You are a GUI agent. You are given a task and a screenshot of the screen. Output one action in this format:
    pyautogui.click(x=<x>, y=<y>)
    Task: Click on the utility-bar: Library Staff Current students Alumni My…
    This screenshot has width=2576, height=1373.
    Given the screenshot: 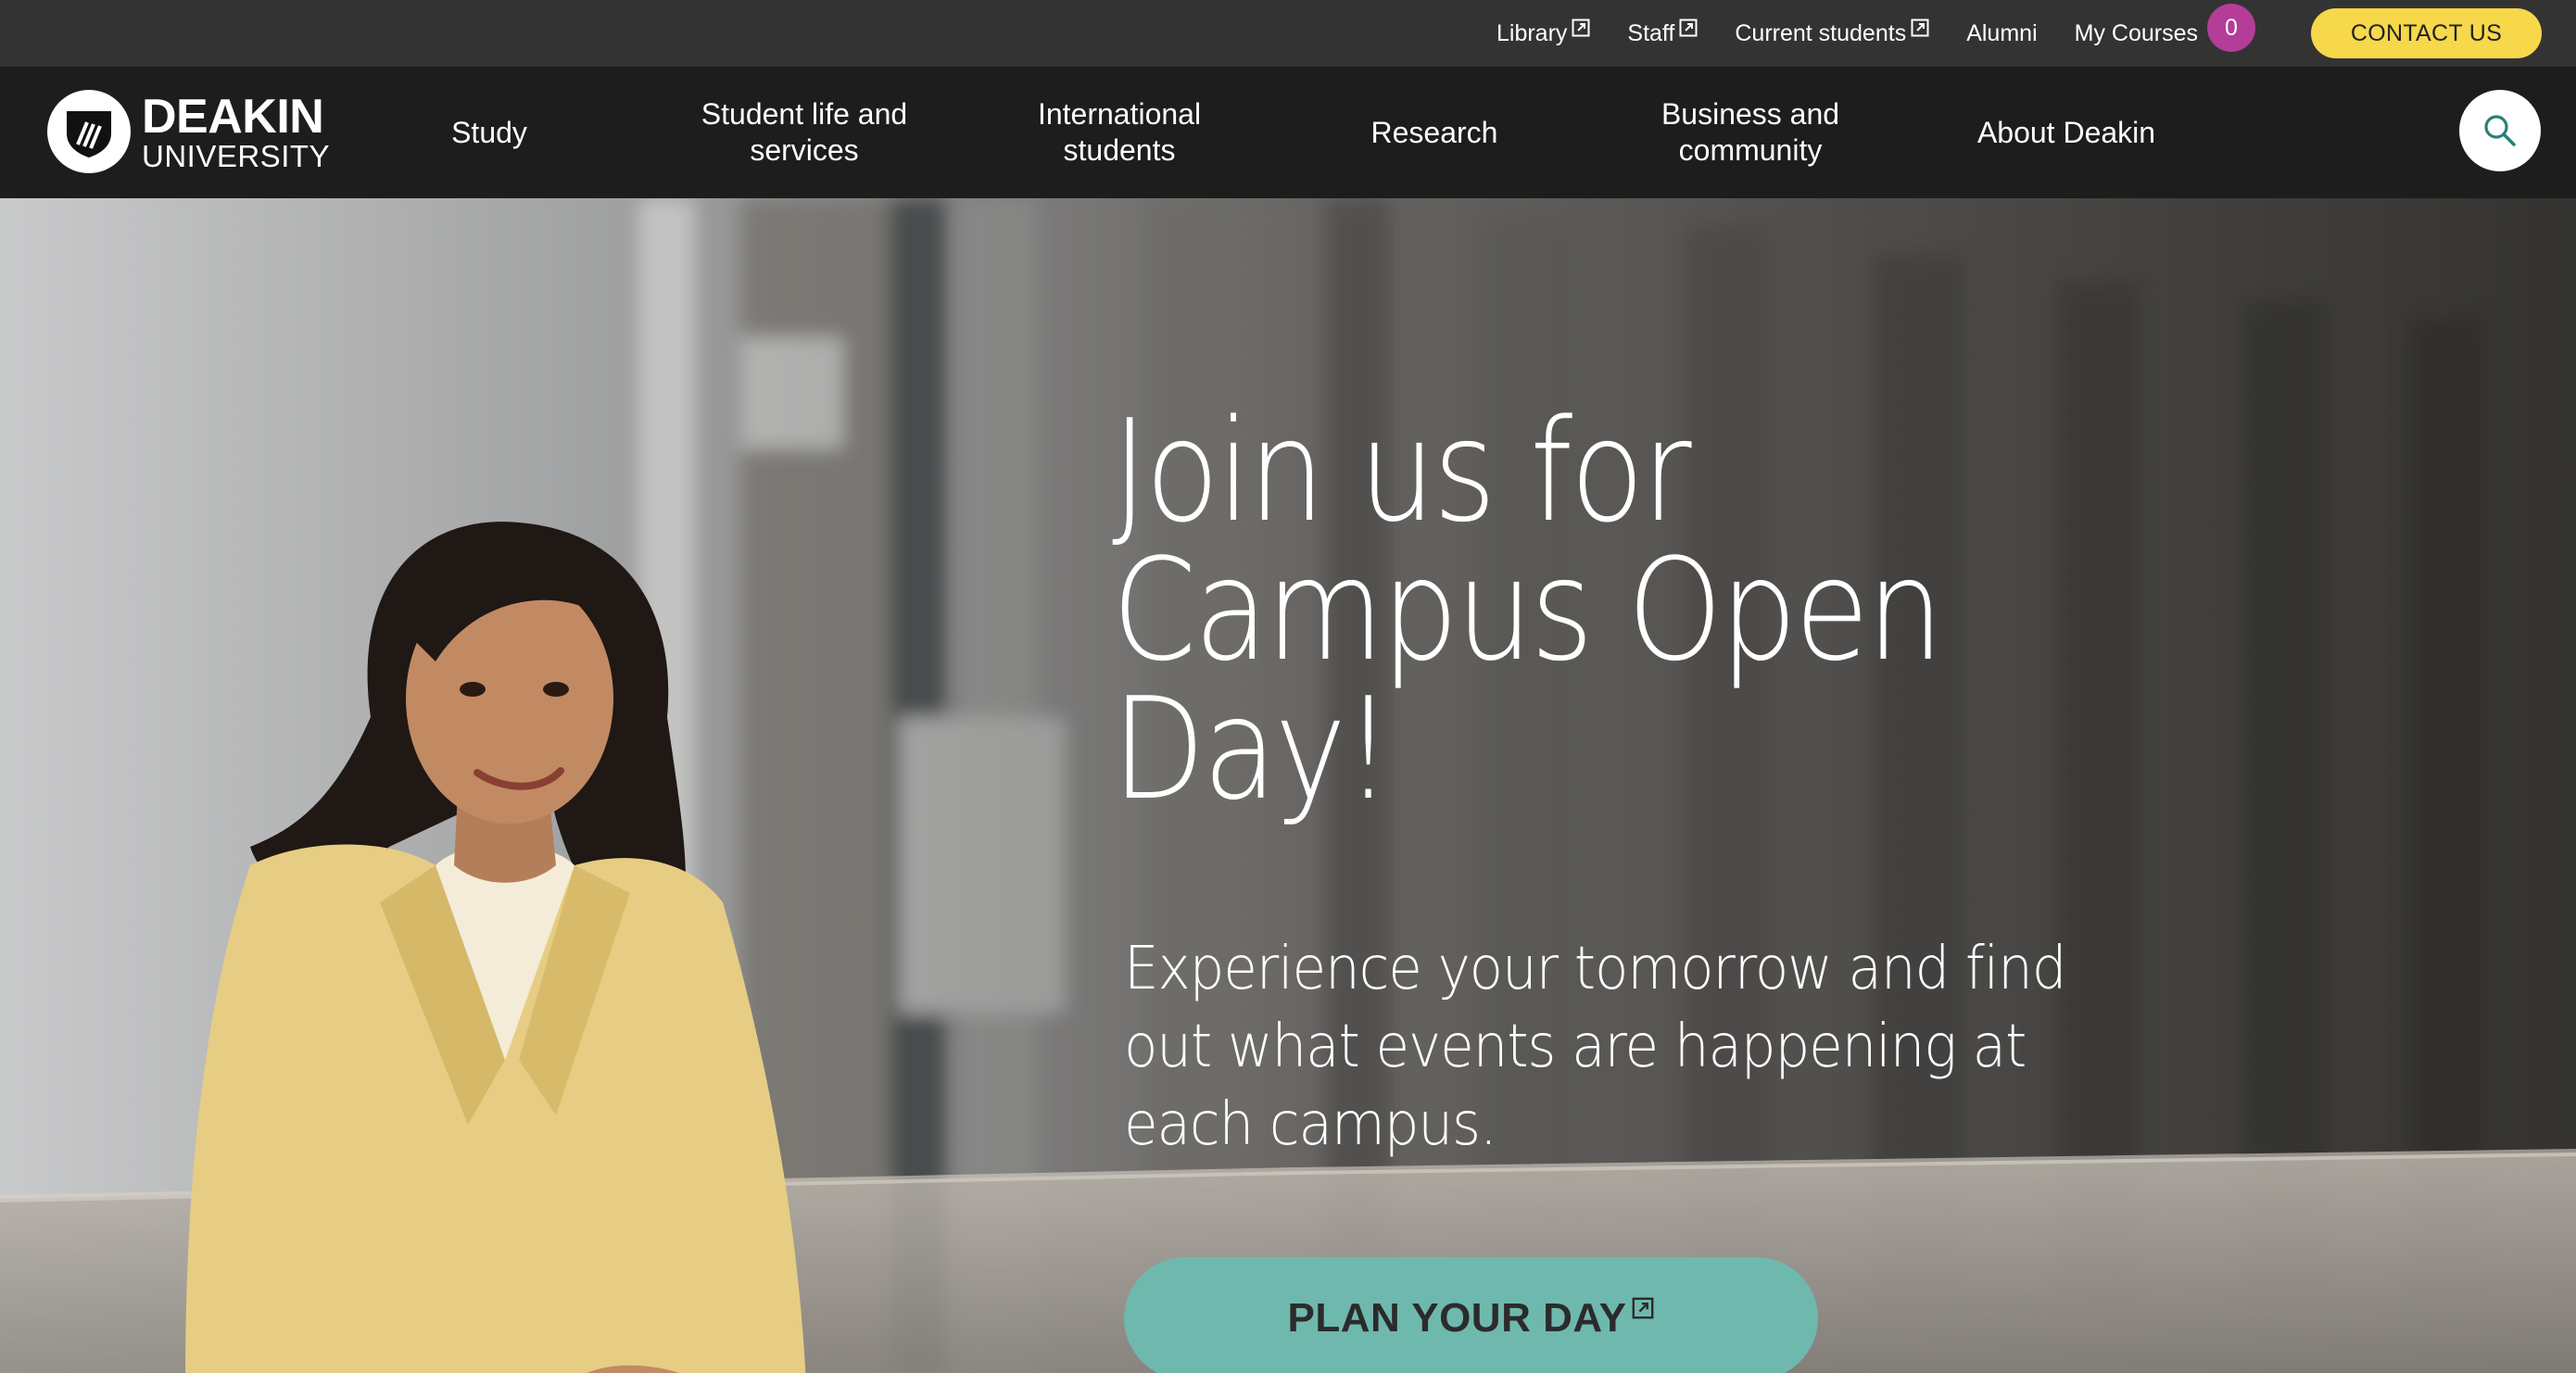 What is the action you would take?
    pyautogui.click(x=1288, y=33)
    